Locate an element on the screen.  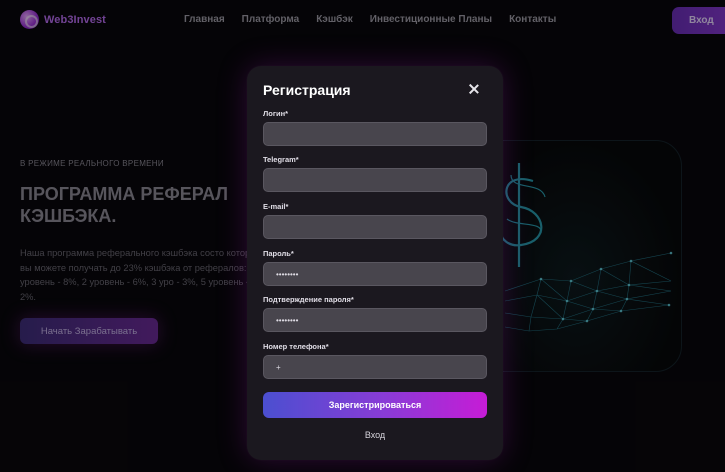
register-button: Зарегистрироваться is located at coordinates (375, 405).